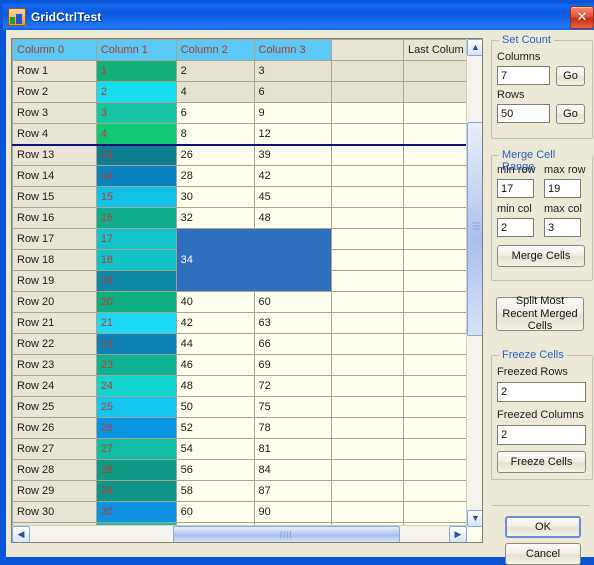  What do you see at coordinates (474, 518) in the screenshot?
I see `scroll-down-icon: ▼` at bounding box center [474, 518].